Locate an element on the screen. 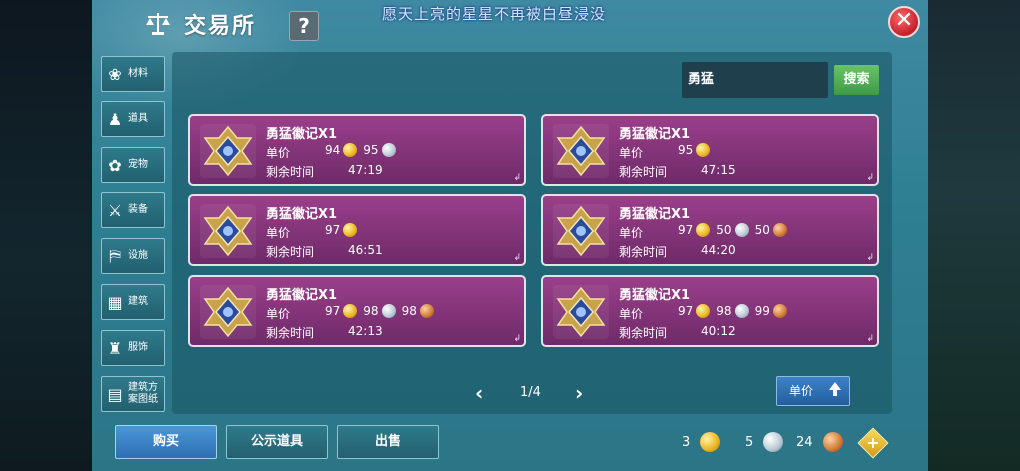 The image size is (1020, 471). category-label: 建筑 is located at coordinates (138, 301).